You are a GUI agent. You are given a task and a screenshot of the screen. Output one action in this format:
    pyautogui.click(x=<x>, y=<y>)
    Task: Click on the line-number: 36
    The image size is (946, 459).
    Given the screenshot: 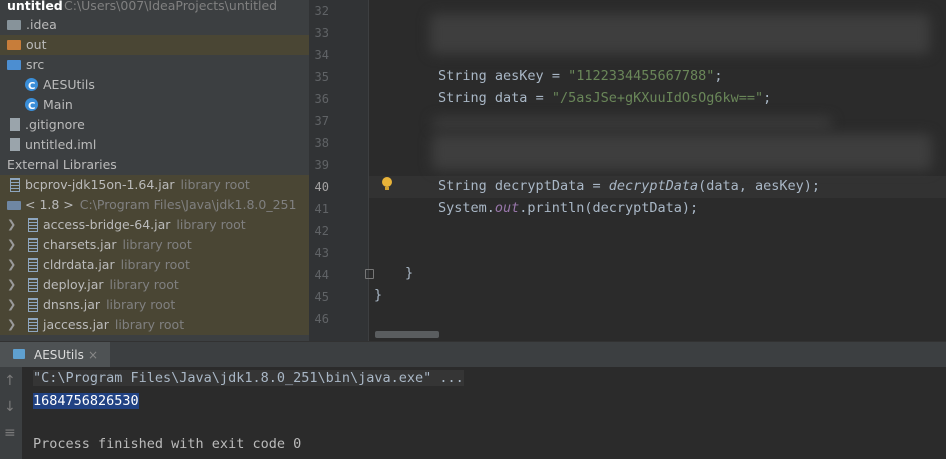 What is the action you would take?
    pyautogui.click(x=321, y=99)
    